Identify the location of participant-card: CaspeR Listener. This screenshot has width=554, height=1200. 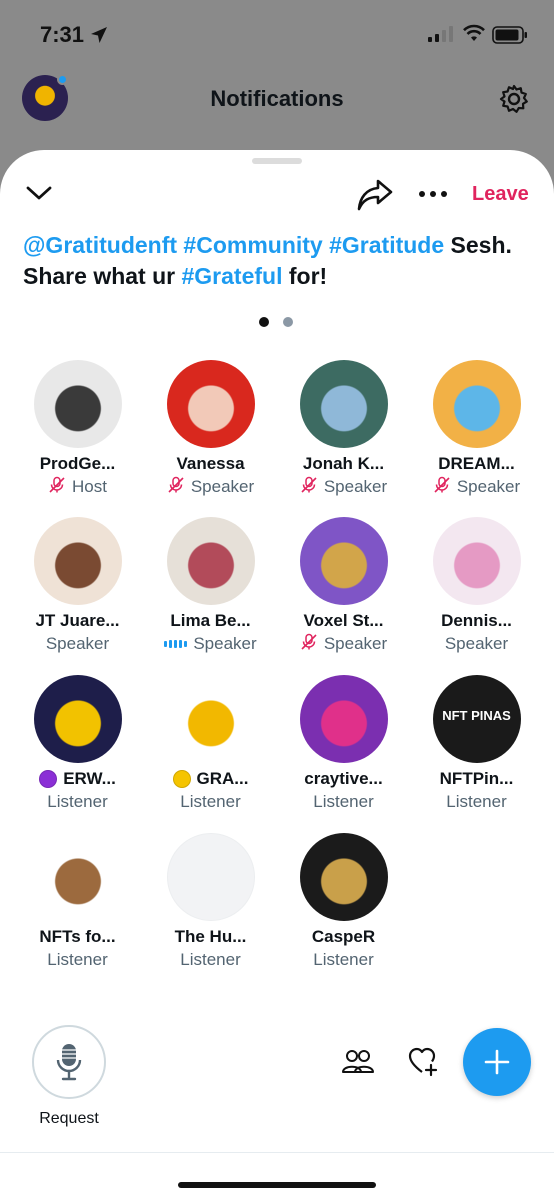
(343, 902).